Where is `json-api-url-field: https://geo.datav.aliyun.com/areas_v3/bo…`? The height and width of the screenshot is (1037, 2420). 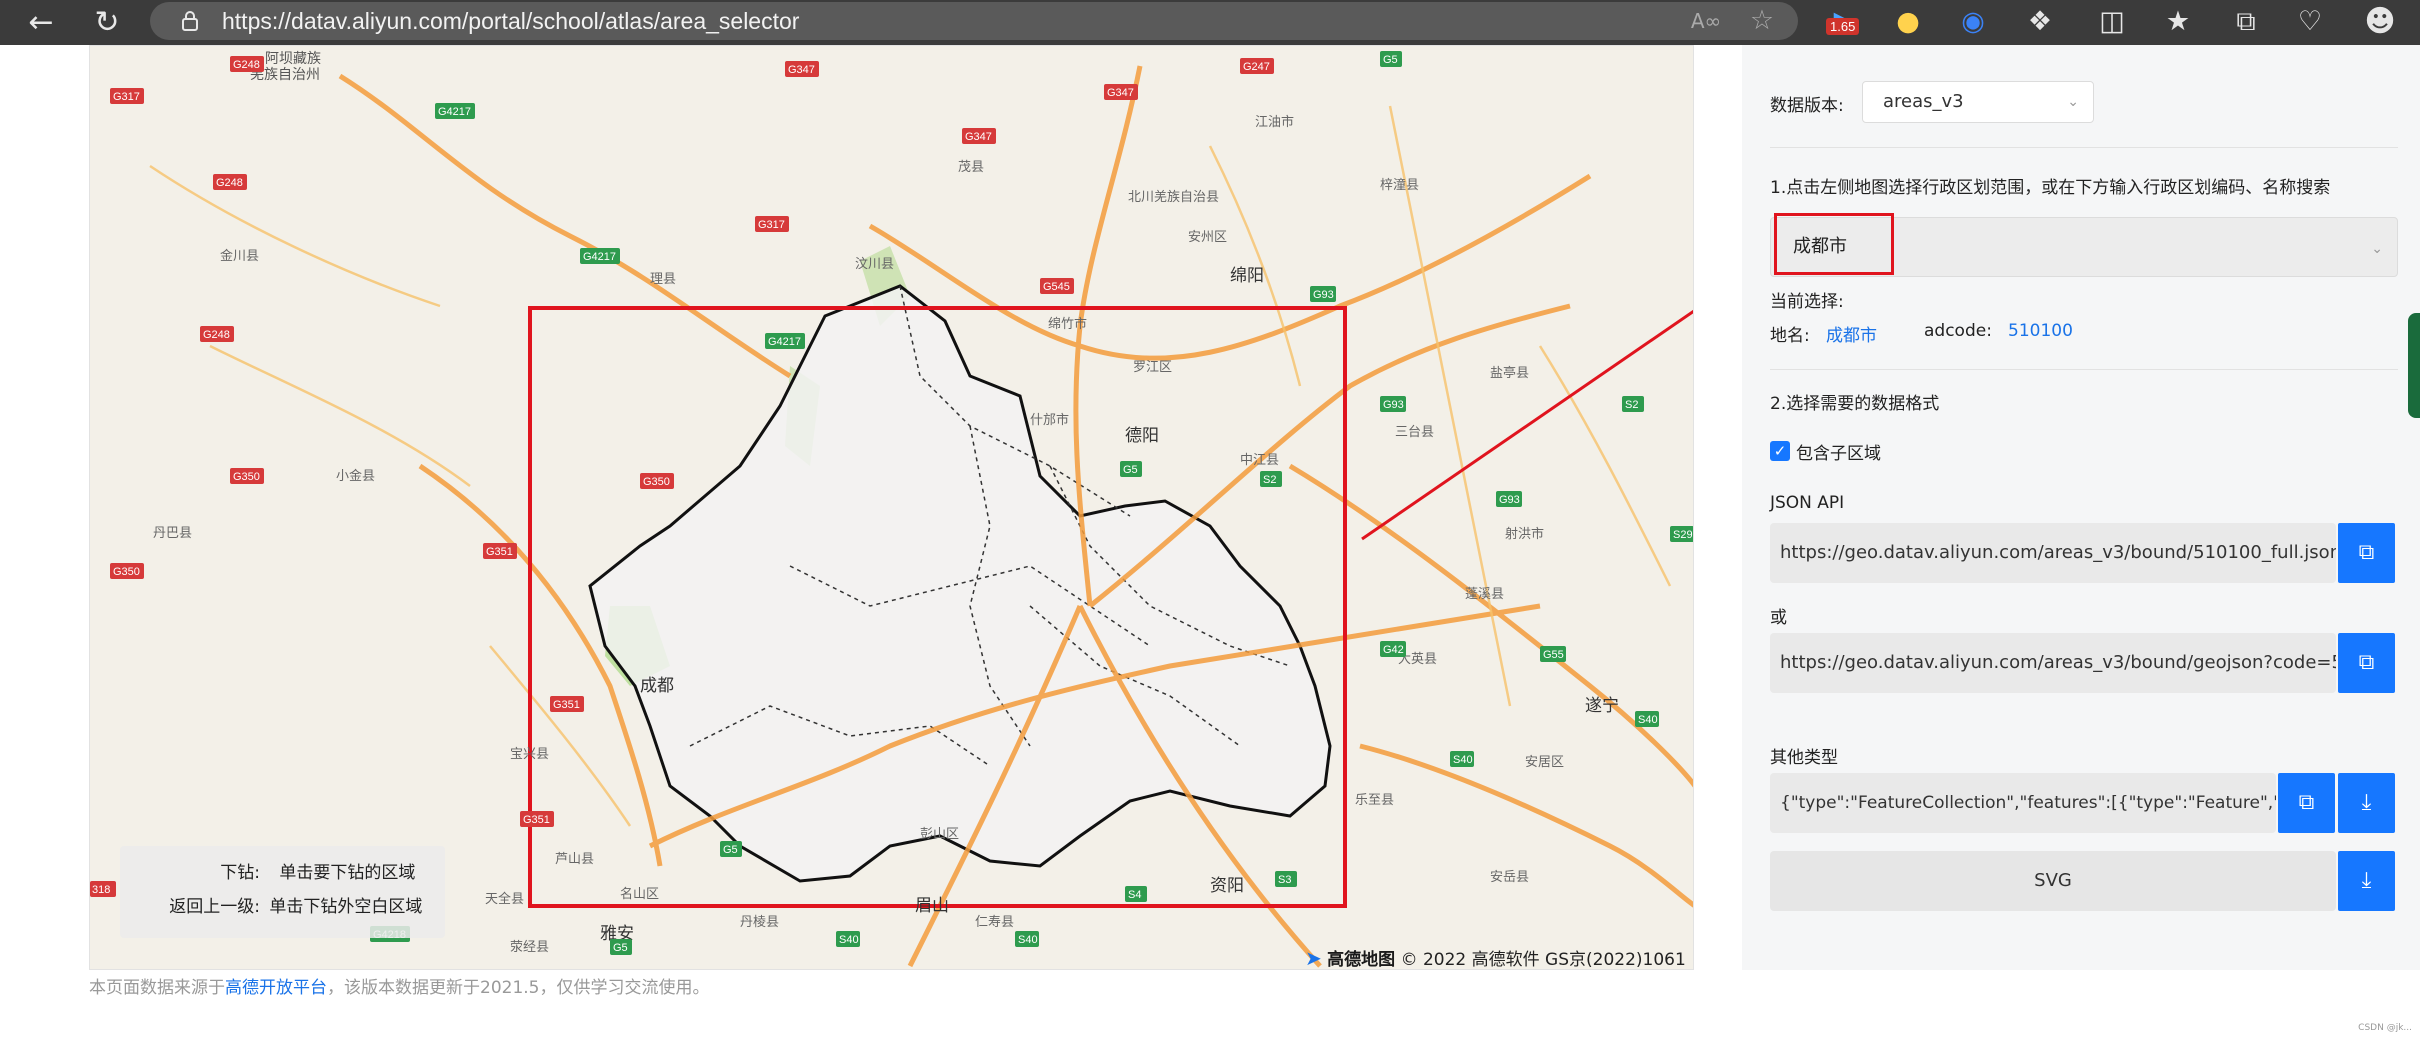 json-api-url-field: https://geo.datav.aliyun.com/areas_v3/bo… is located at coordinates (2053, 553).